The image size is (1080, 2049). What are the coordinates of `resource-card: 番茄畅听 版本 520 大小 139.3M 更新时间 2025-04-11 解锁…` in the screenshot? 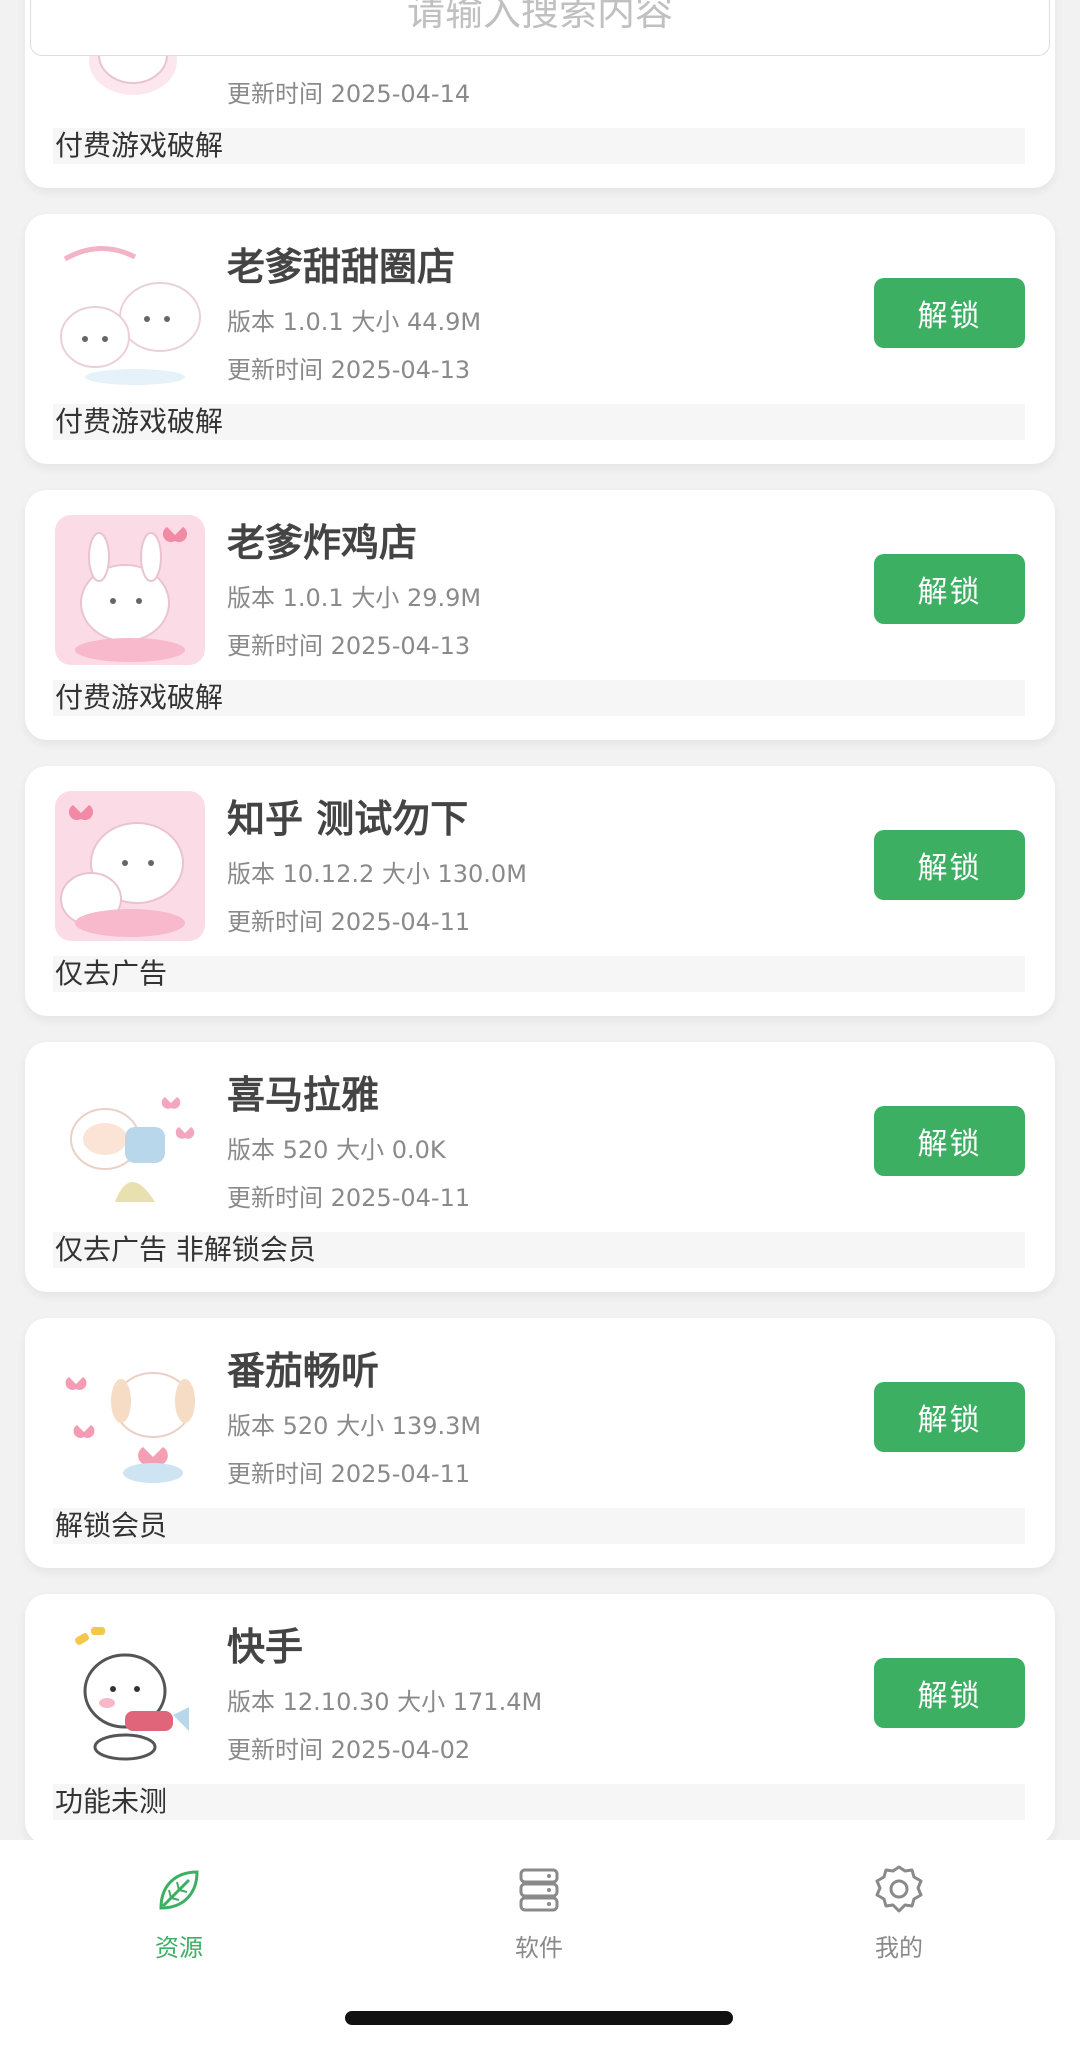 It's located at (540, 1443).